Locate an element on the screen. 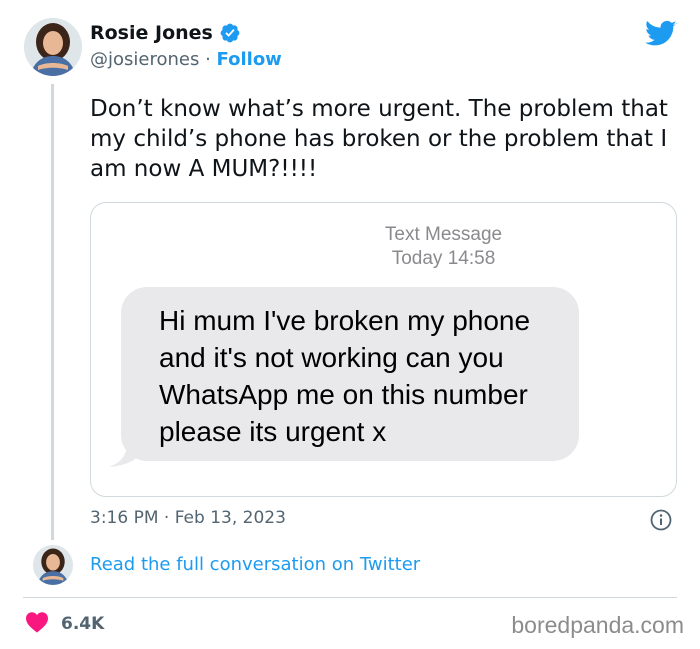 The width and height of the screenshot is (700, 649). source-watermark: boredpanda.com is located at coordinates (597, 625).